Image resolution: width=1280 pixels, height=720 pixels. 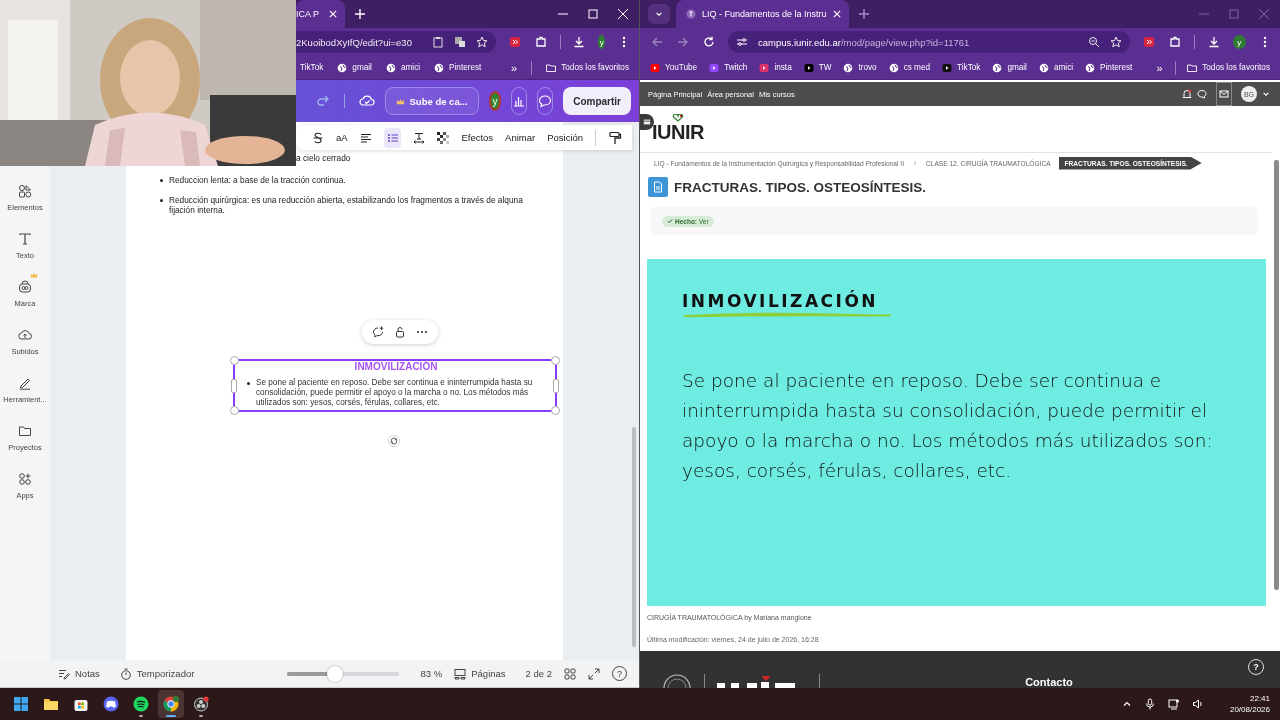 What do you see at coordinates (366, 101) in the screenshot?
I see `cloud-check-icon` at bounding box center [366, 101].